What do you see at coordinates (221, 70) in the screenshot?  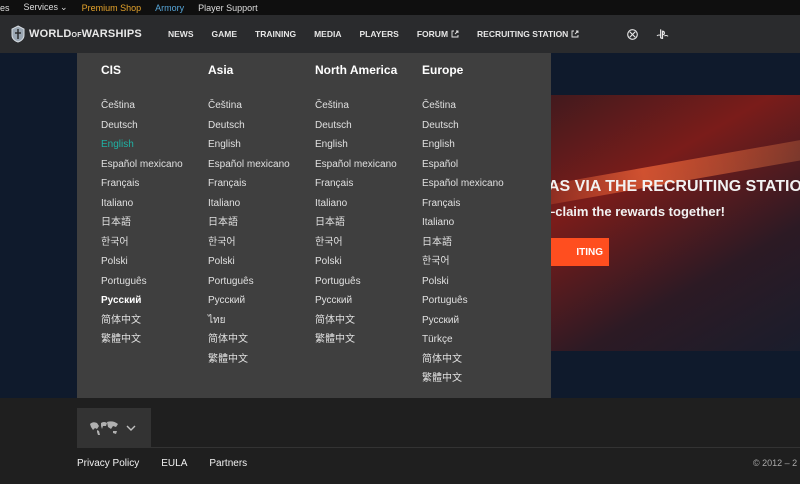 I see `region-heading: Asia` at bounding box center [221, 70].